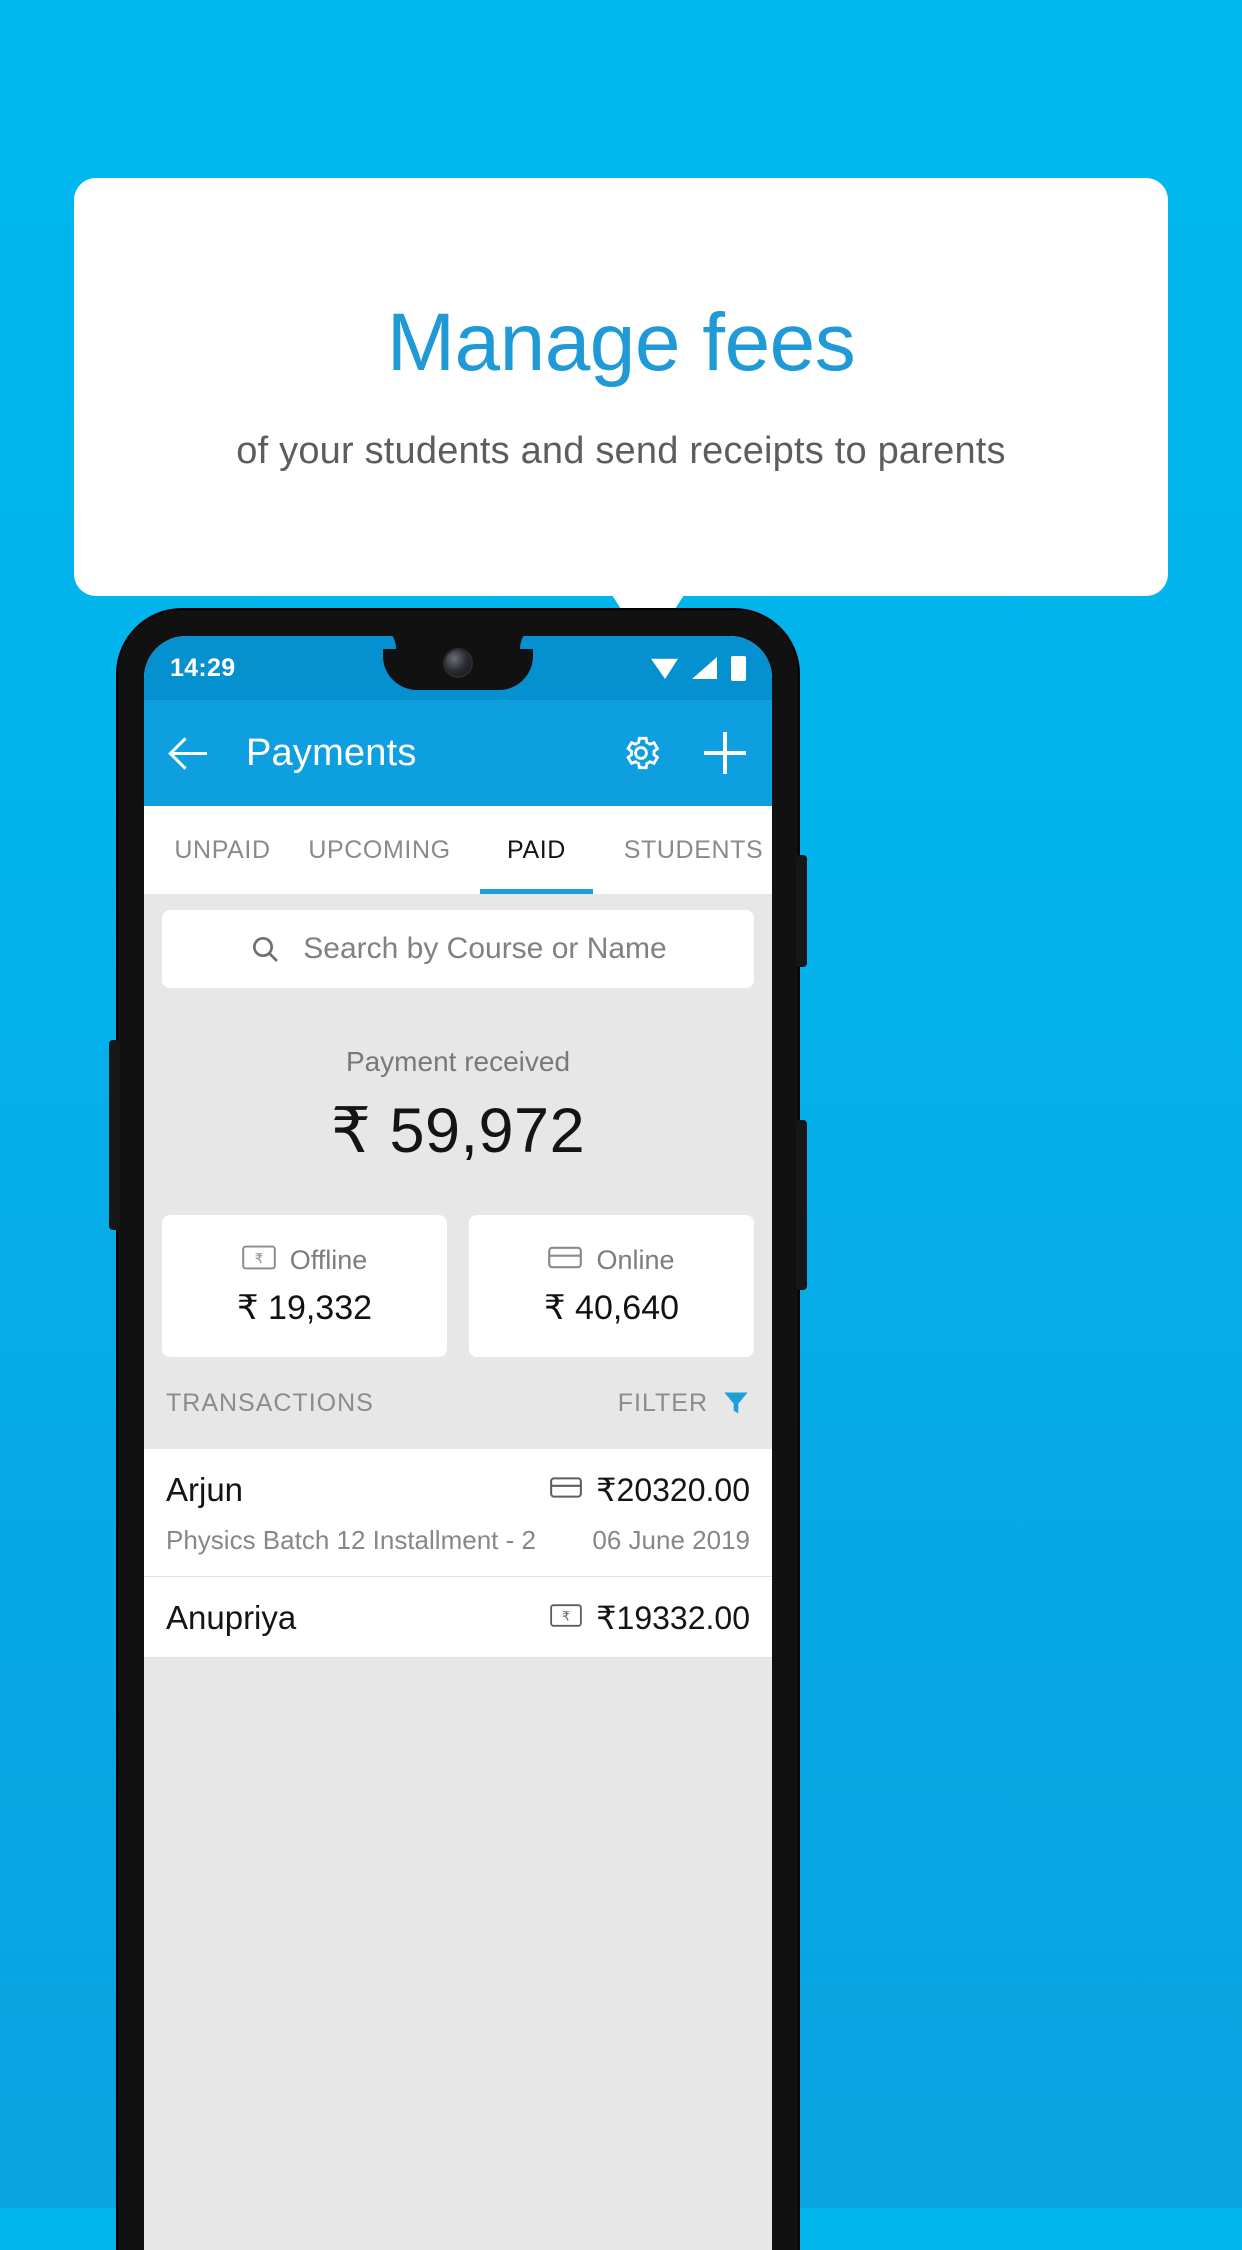 This screenshot has height=2250, width=1242. Describe the element at coordinates (205, 1489) in the screenshot. I see `transaction-name: Arjun` at that location.